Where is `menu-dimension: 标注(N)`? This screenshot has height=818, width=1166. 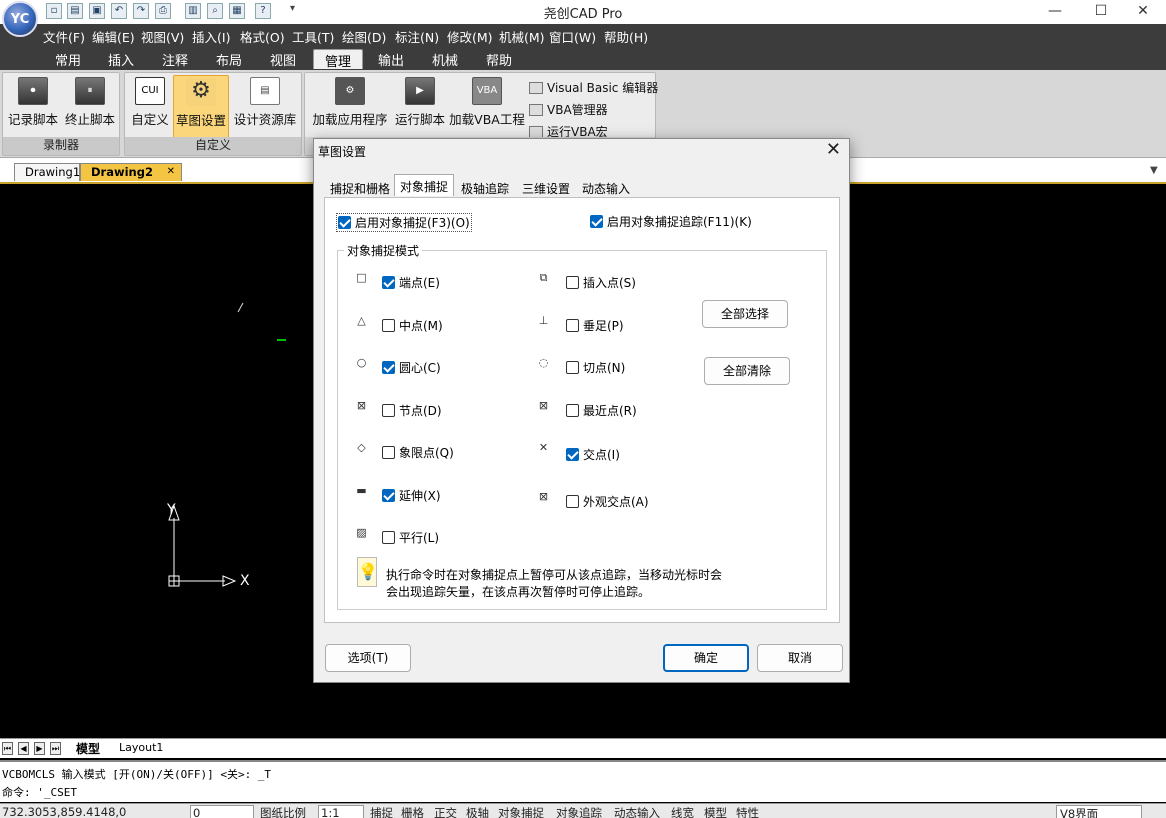 menu-dimension: 标注(N) is located at coordinates (417, 36).